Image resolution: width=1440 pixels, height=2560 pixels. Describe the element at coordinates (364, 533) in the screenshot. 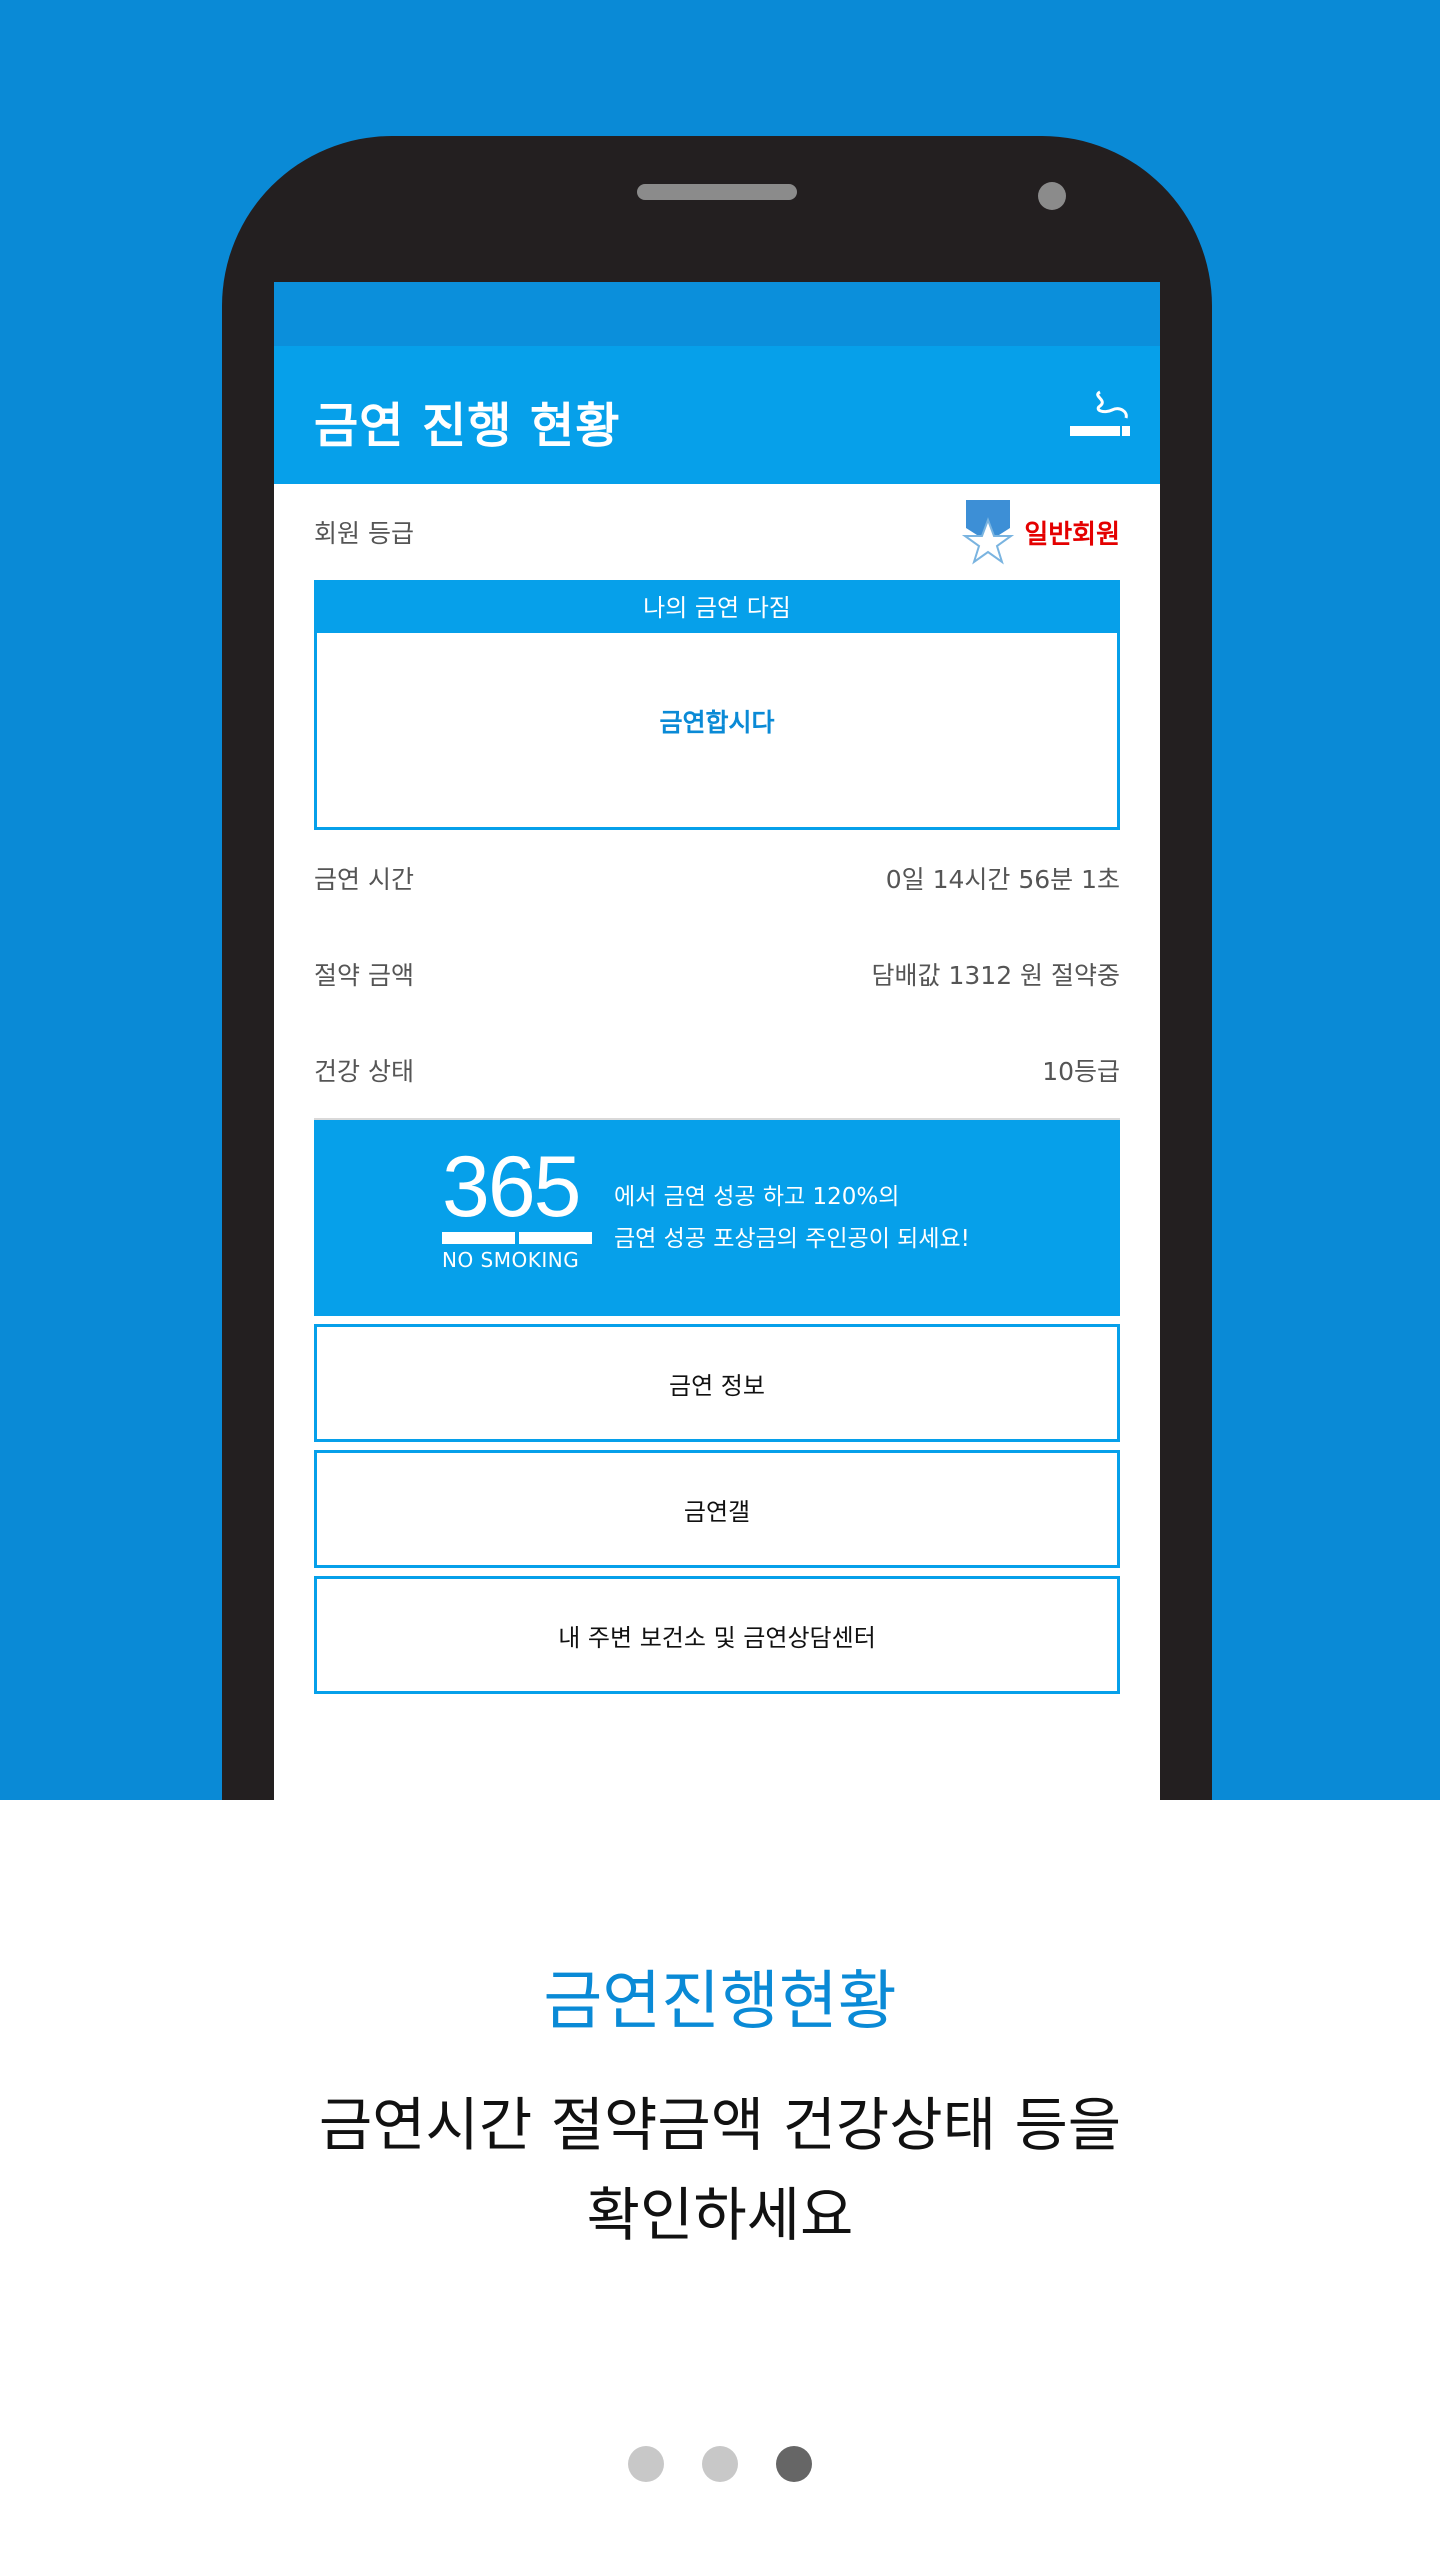

I see `member-grade-label: 회원 등급` at that location.